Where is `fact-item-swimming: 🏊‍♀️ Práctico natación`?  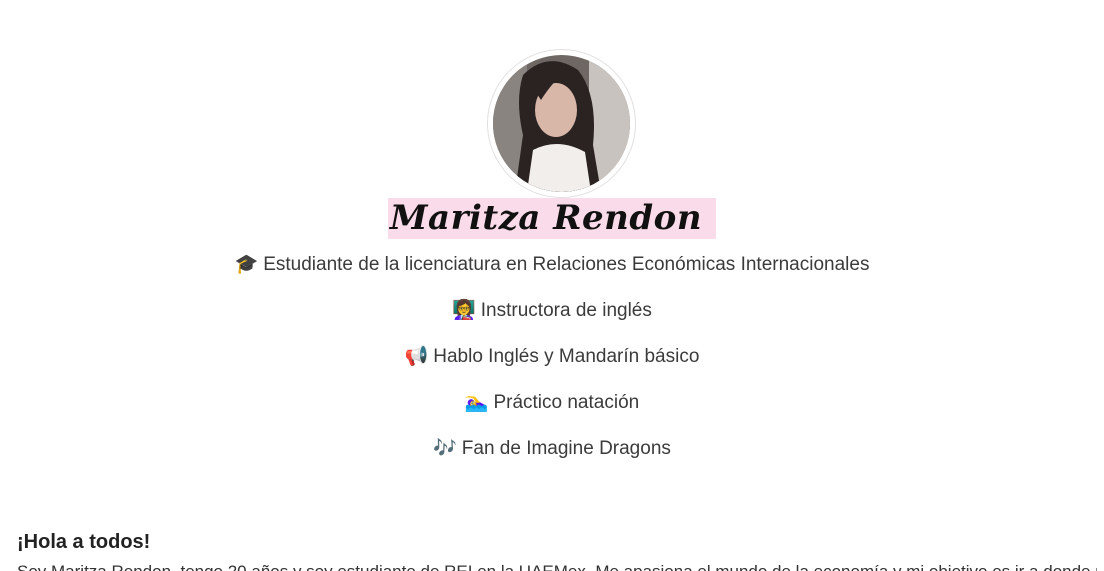
fact-item-swimming: 🏊‍♀️ Práctico natación is located at coordinates (552, 411).